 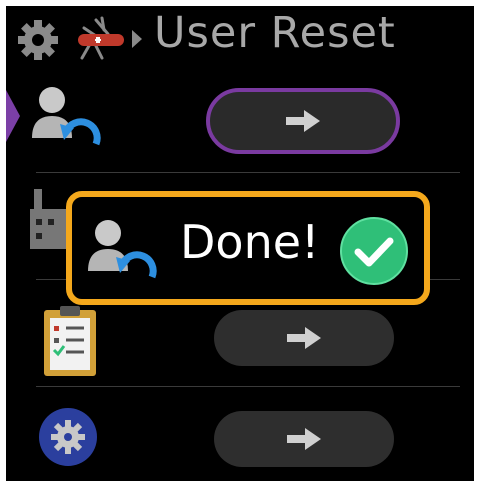 I want to click on swiss-knife-icon, so click(x=100, y=38).